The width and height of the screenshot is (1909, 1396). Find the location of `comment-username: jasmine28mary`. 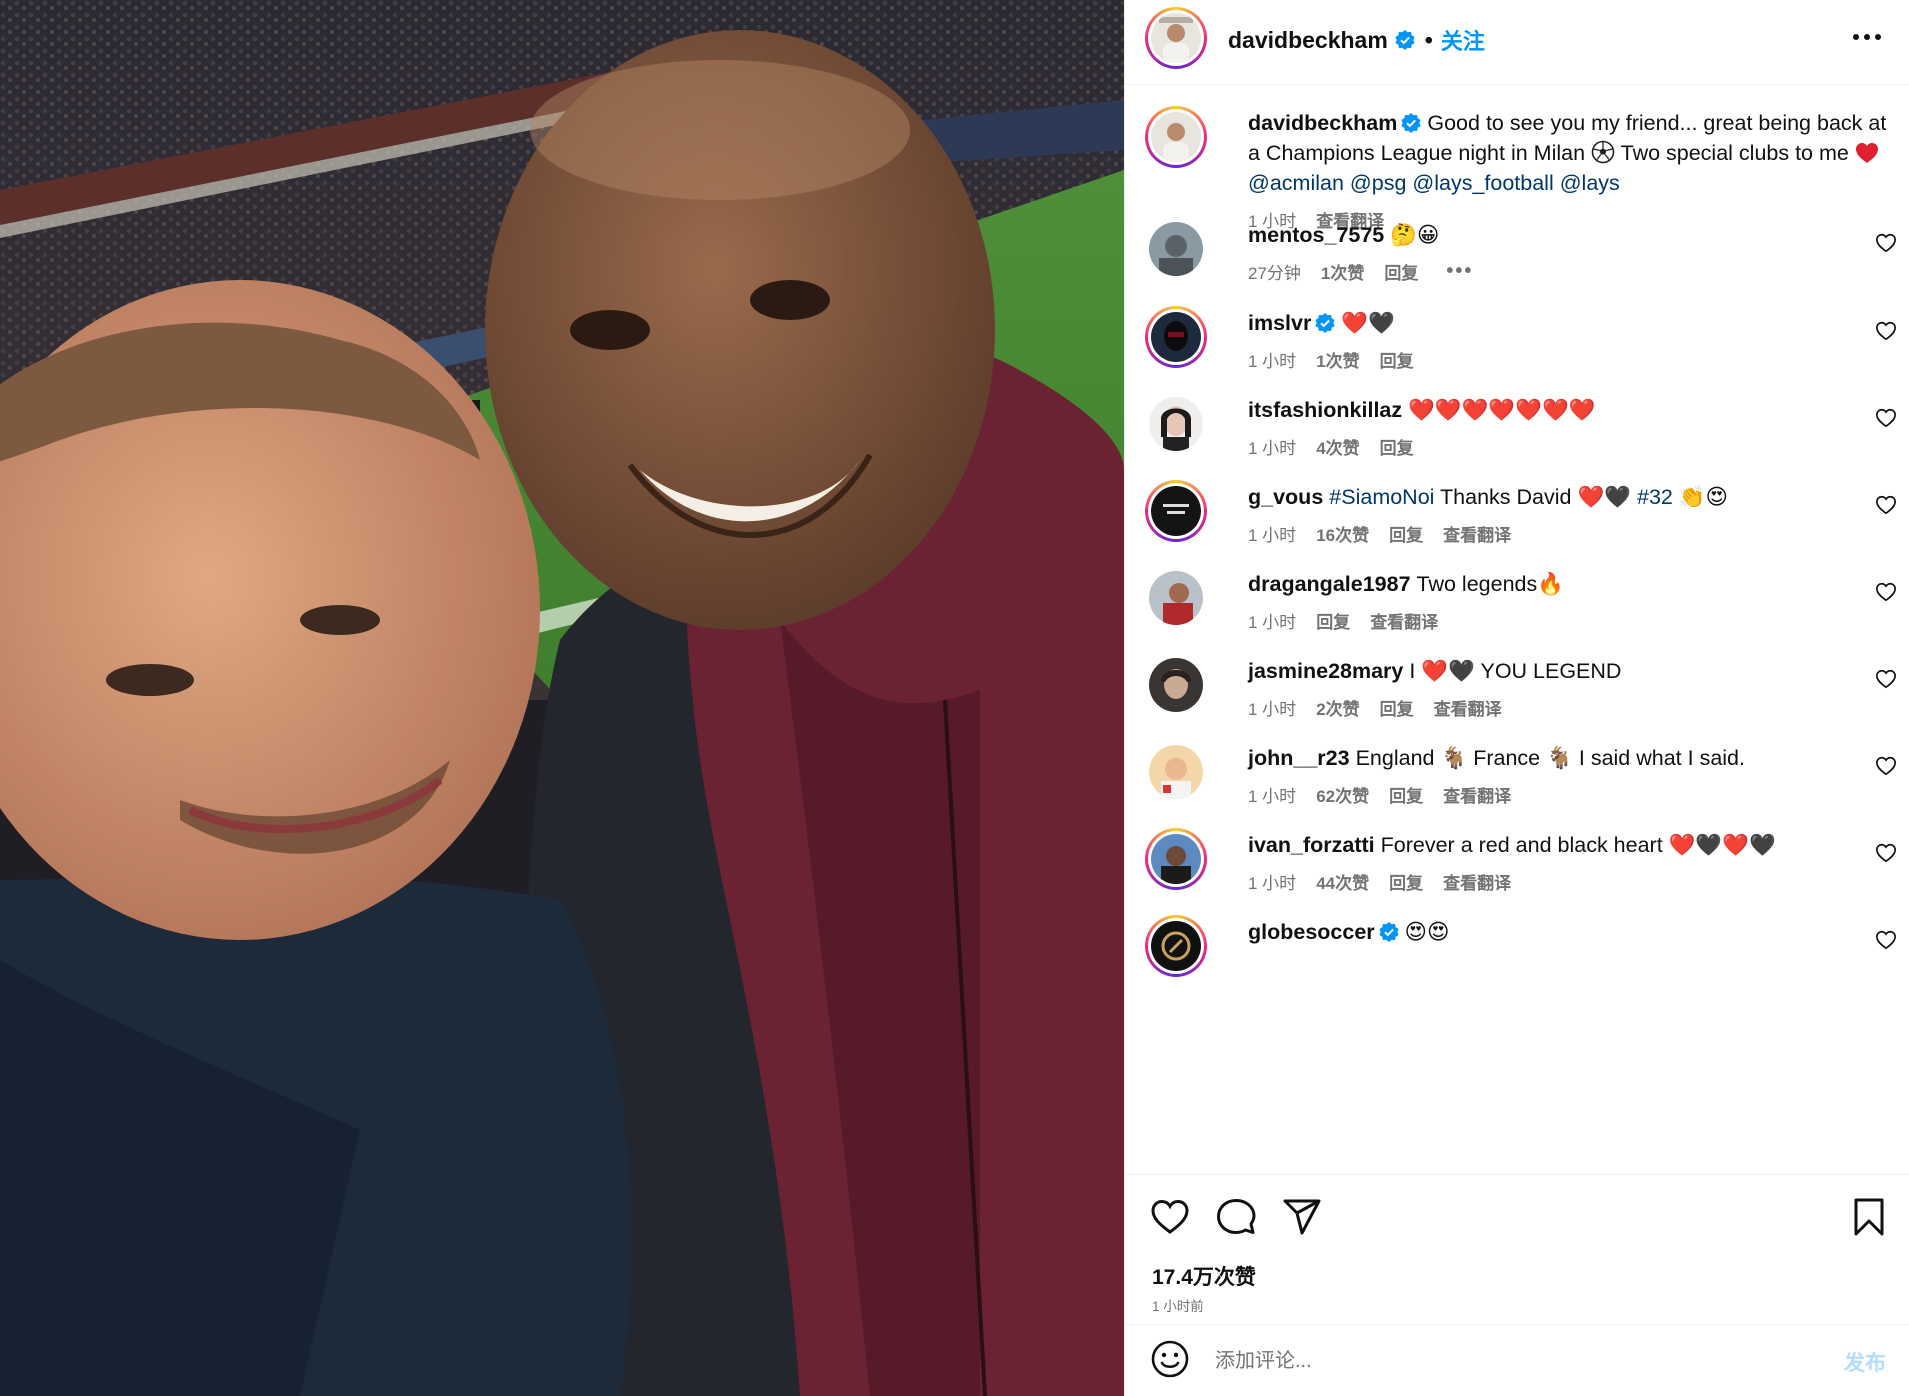

comment-username: jasmine28mary is located at coordinates (1325, 671).